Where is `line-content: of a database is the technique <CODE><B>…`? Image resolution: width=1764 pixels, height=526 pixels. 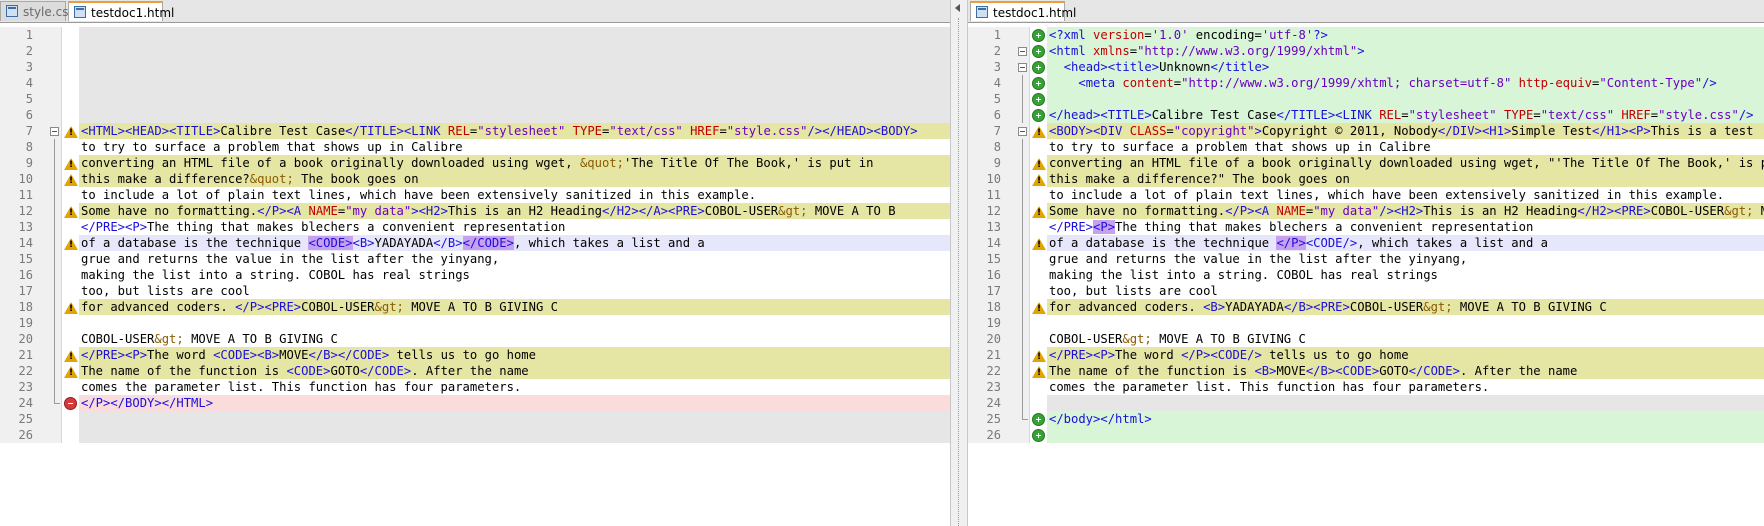
line-content: of a database is the technique <CODE><B>… is located at coordinates (514, 243).